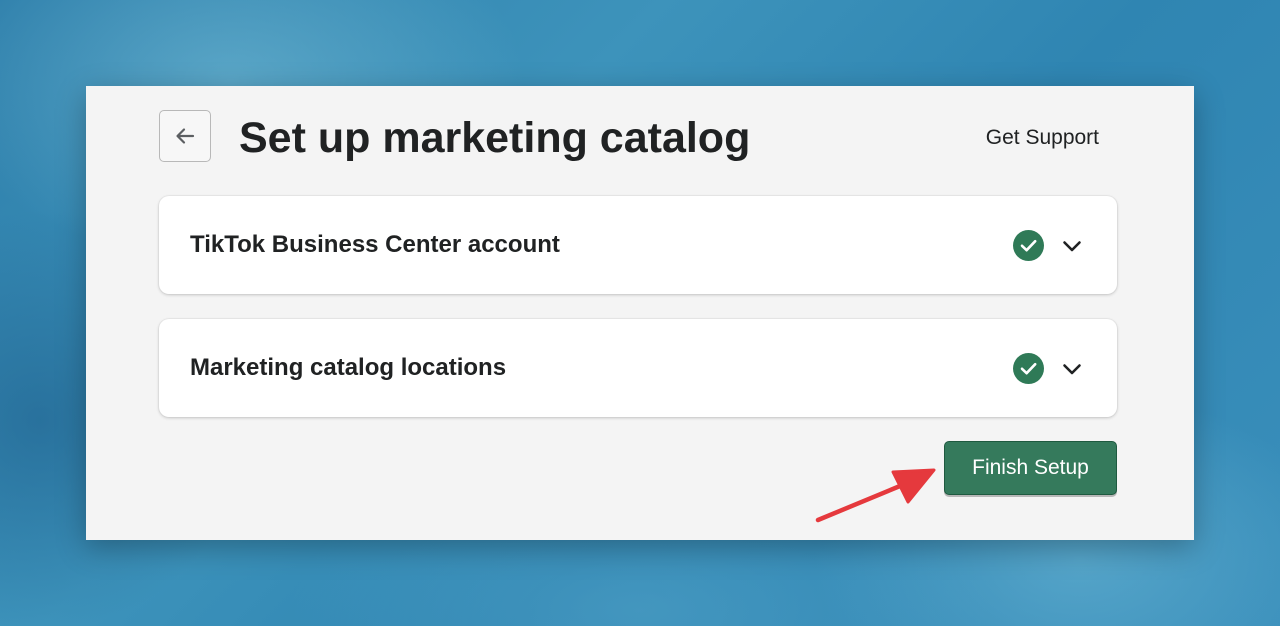 The image size is (1280, 626). Describe the element at coordinates (638, 368) in the screenshot. I see `step-card-catalog-locations: Marketing catalog locations` at that location.